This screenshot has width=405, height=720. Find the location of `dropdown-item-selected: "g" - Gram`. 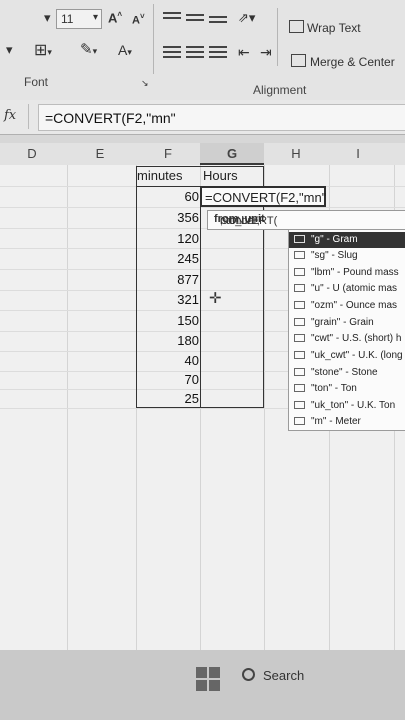

dropdown-item-selected: "g" - Gram is located at coordinates (347, 240).